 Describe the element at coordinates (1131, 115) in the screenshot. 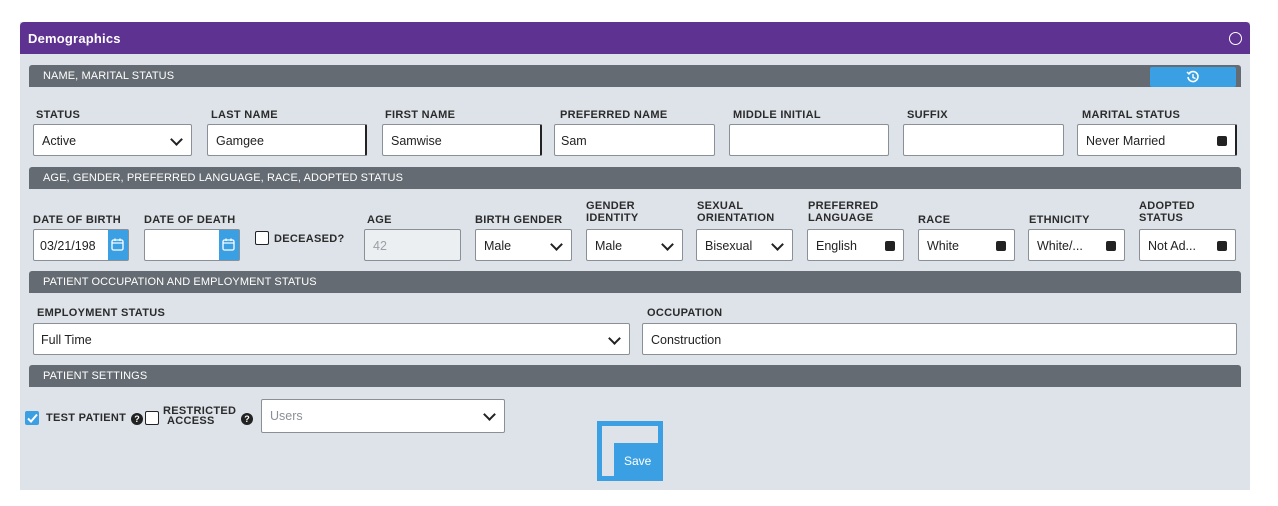

I see `marital-status-label: MARITAL STATUS` at that location.